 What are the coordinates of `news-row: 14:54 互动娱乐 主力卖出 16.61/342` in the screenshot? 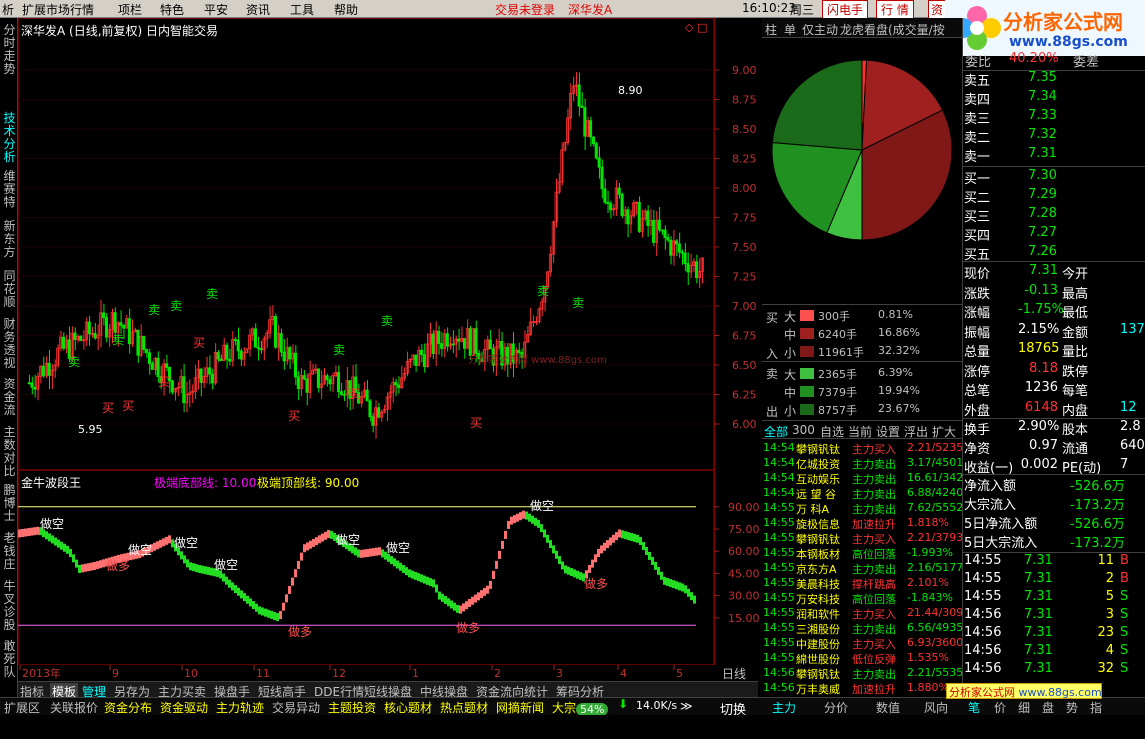 It's located at (862, 478).